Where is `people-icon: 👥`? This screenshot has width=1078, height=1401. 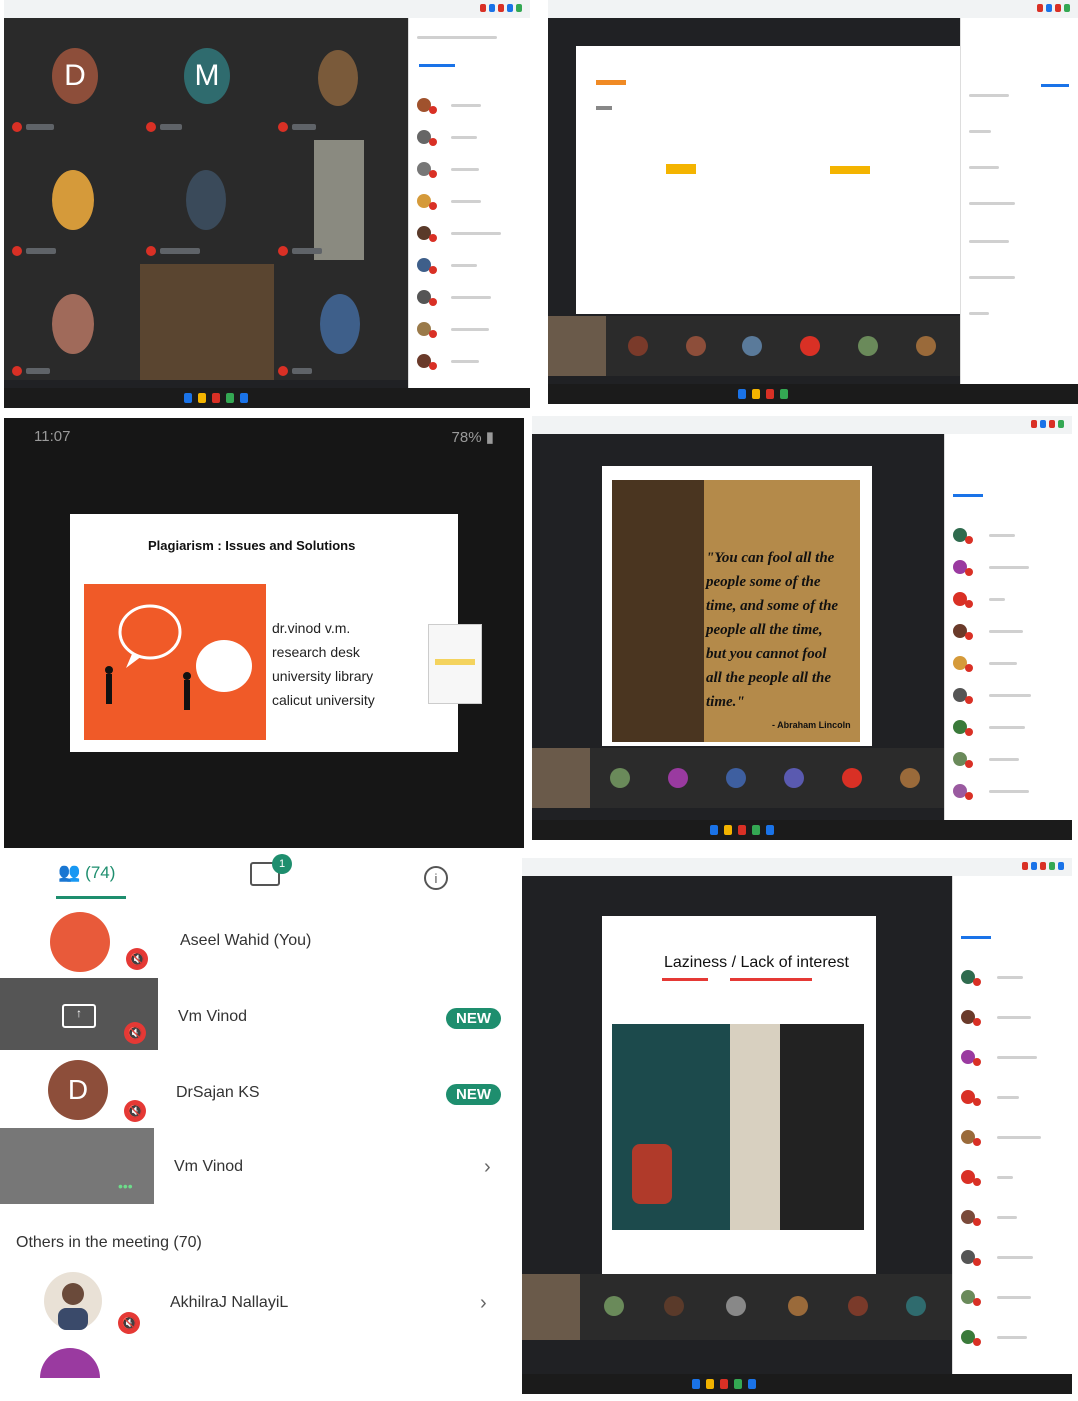
people-icon: 👥 is located at coordinates (69, 872).